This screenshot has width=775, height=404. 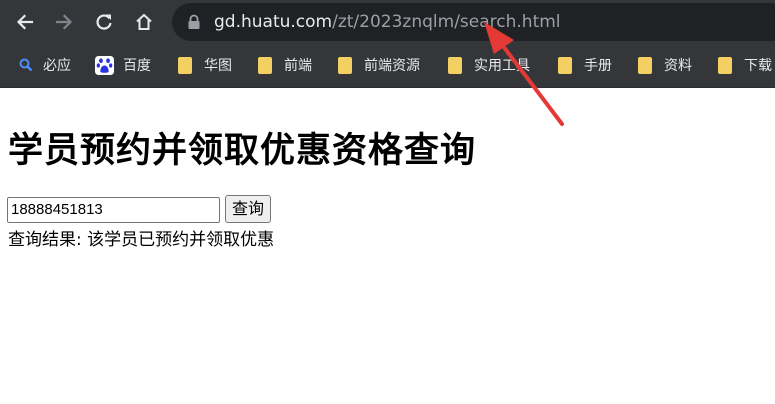 I want to click on bookmark-folder-frontend: 前端, so click(x=285, y=65).